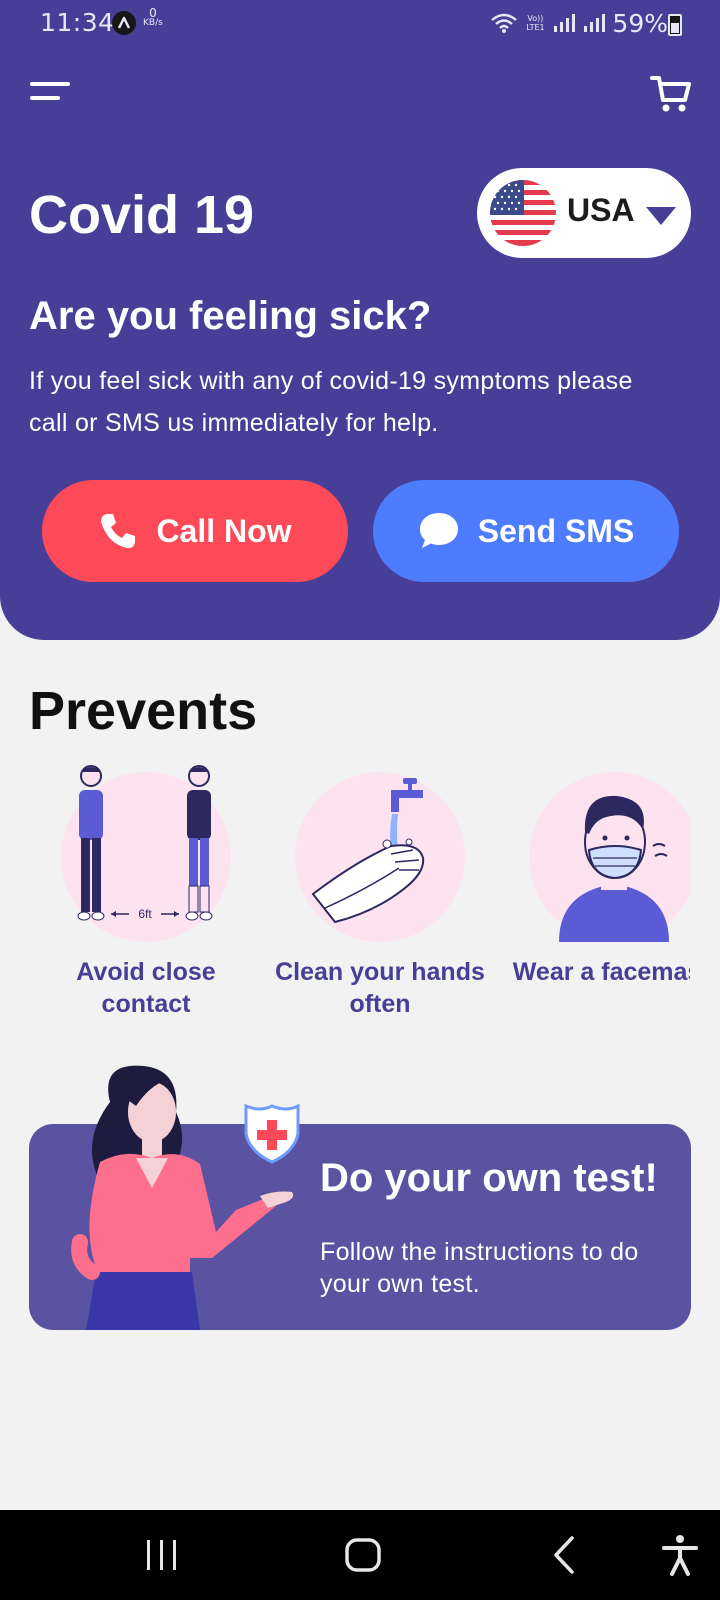 The height and width of the screenshot is (1600, 720). Describe the element at coordinates (153, 13) in the screenshot. I see `network-speed-value: 0` at that location.